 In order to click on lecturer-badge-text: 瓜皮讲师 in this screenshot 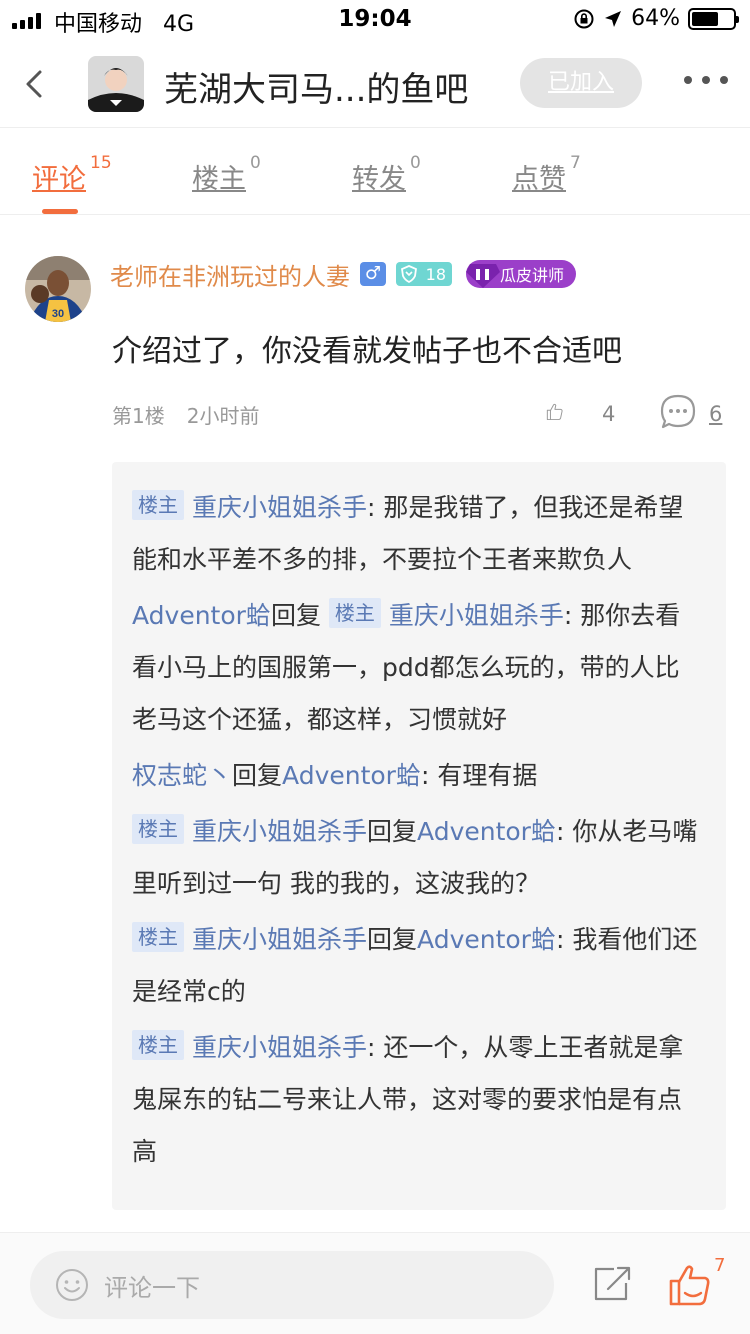, I will do `click(532, 275)`.